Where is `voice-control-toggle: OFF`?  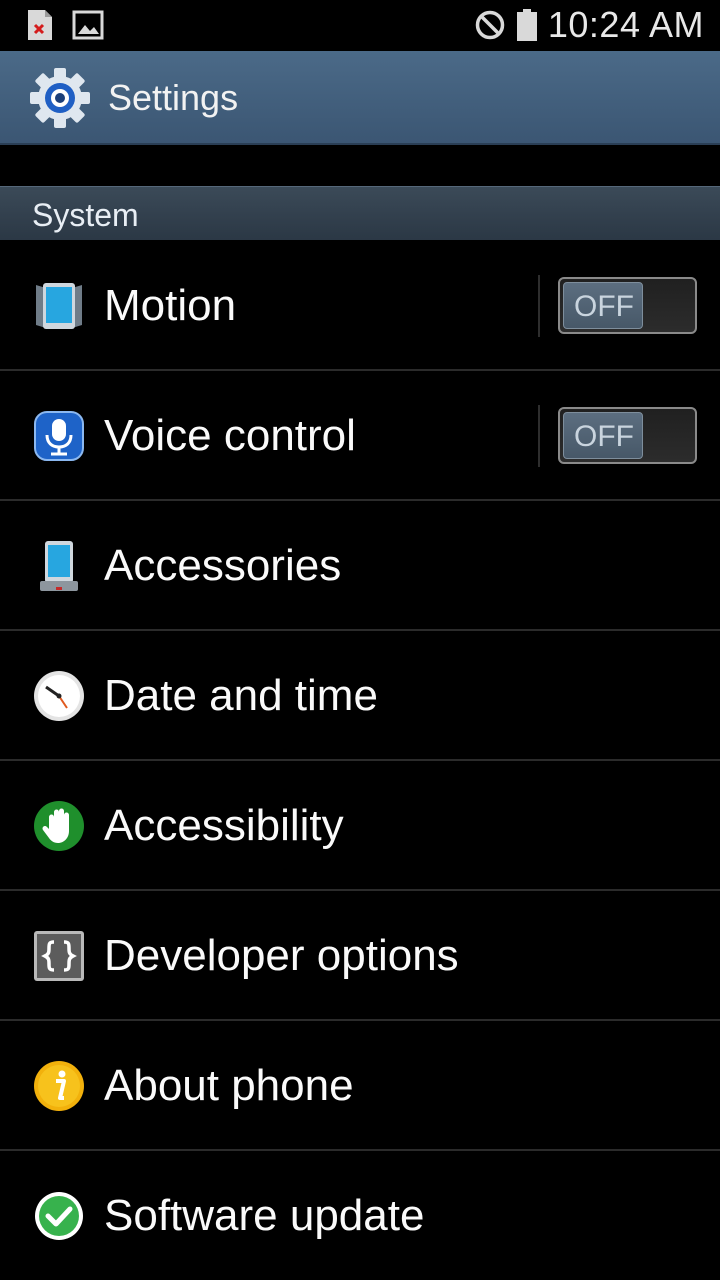 voice-control-toggle: OFF is located at coordinates (627, 435).